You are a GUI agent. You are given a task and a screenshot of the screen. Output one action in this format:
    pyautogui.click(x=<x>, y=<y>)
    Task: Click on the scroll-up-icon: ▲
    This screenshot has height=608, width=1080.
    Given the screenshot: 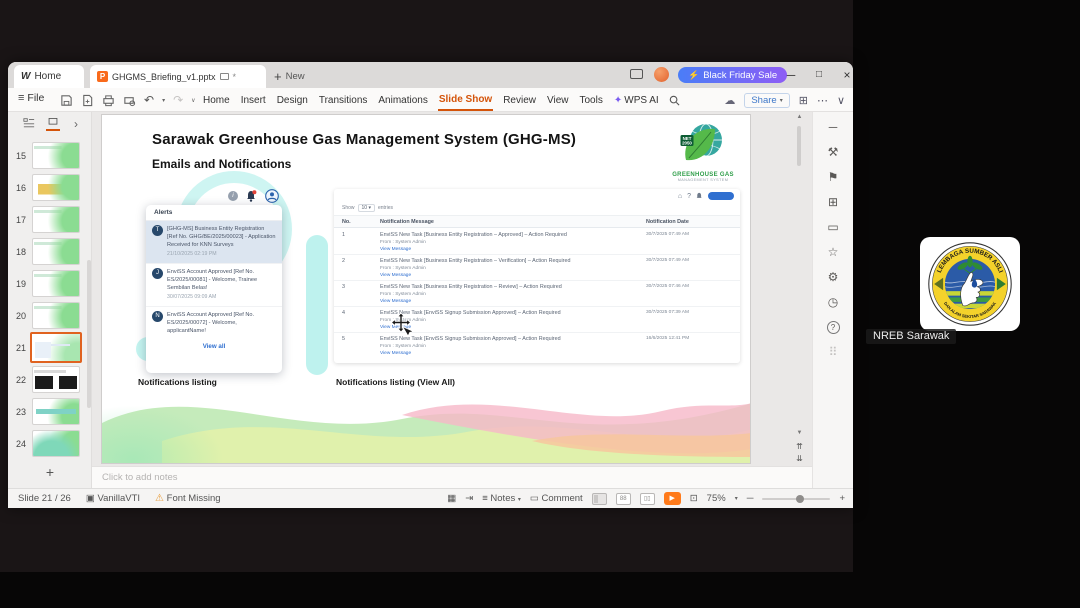 What is the action you would take?
    pyautogui.click(x=799, y=117)
    